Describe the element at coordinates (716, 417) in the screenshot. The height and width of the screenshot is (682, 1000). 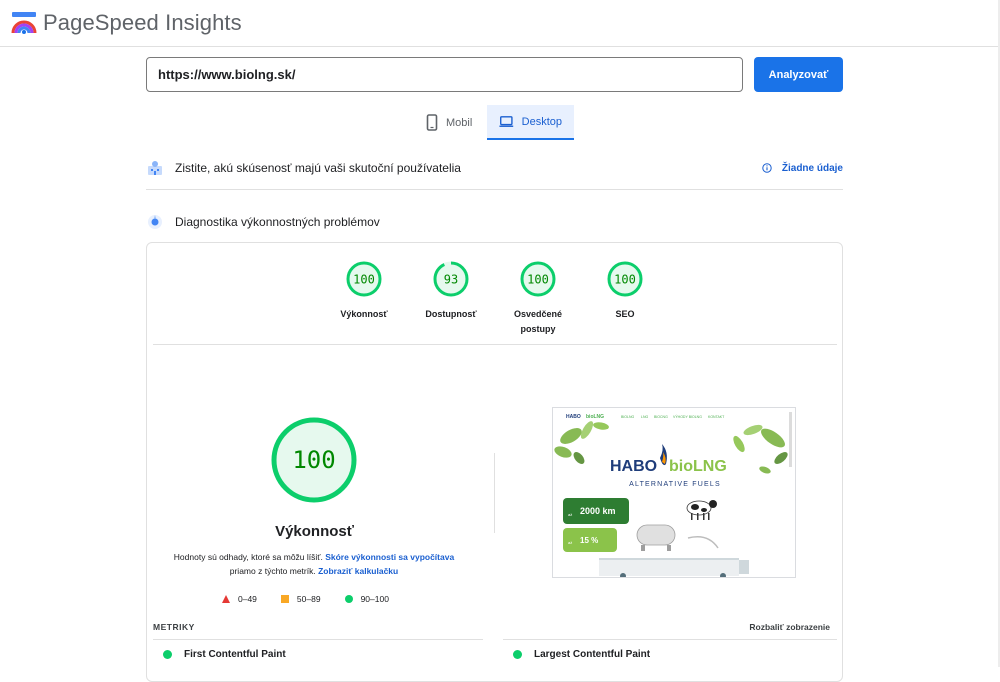
I see `site-nav-item: KONTAKT` at that location.